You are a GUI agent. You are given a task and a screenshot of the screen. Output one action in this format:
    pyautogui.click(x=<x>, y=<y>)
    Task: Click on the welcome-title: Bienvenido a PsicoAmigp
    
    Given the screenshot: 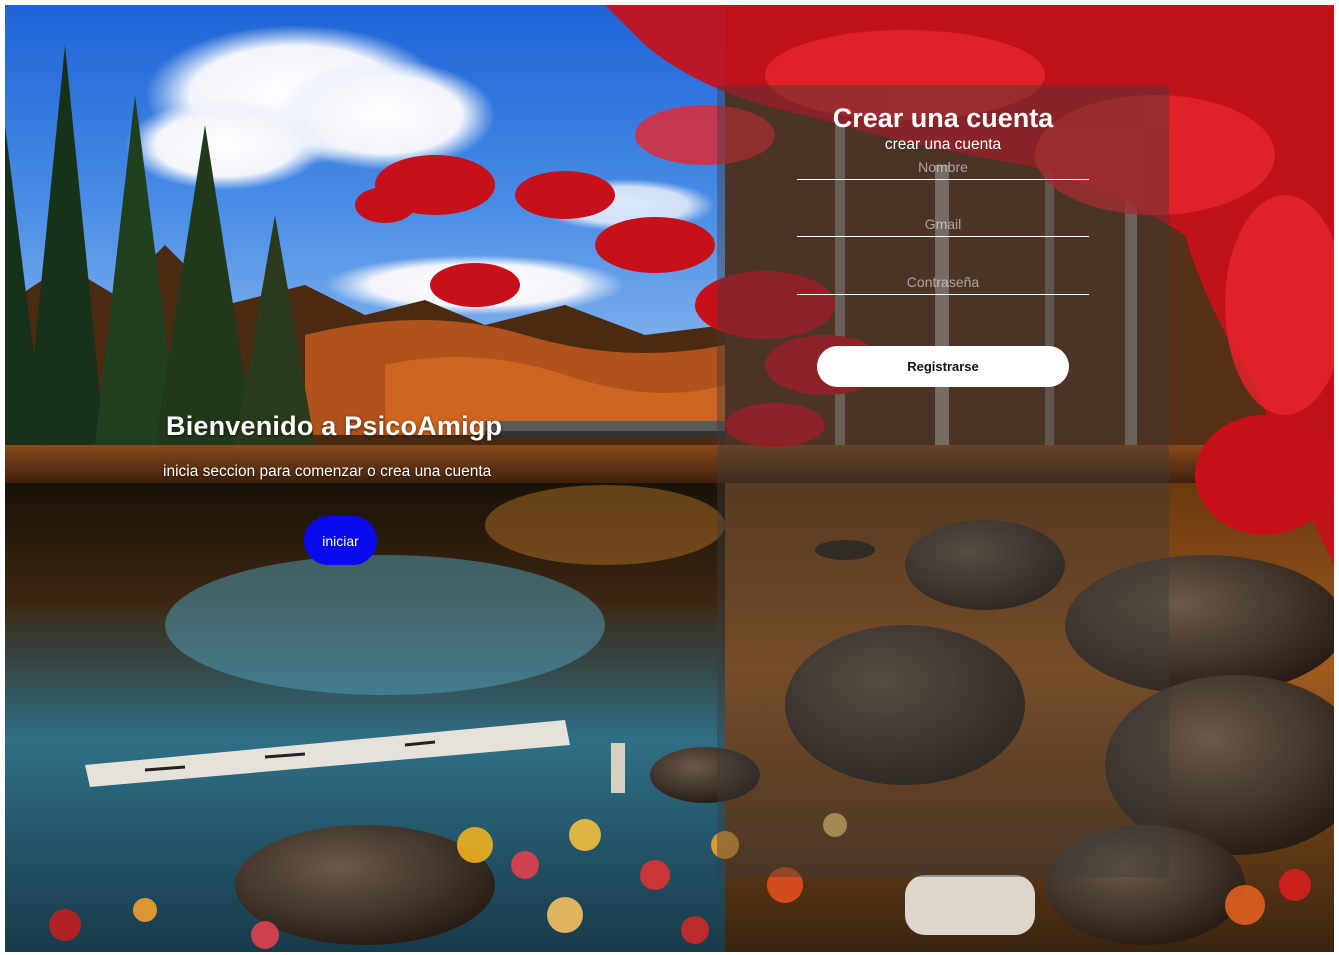 What is the action you would take?
    pyautogui.click(x=334, y=426)
    